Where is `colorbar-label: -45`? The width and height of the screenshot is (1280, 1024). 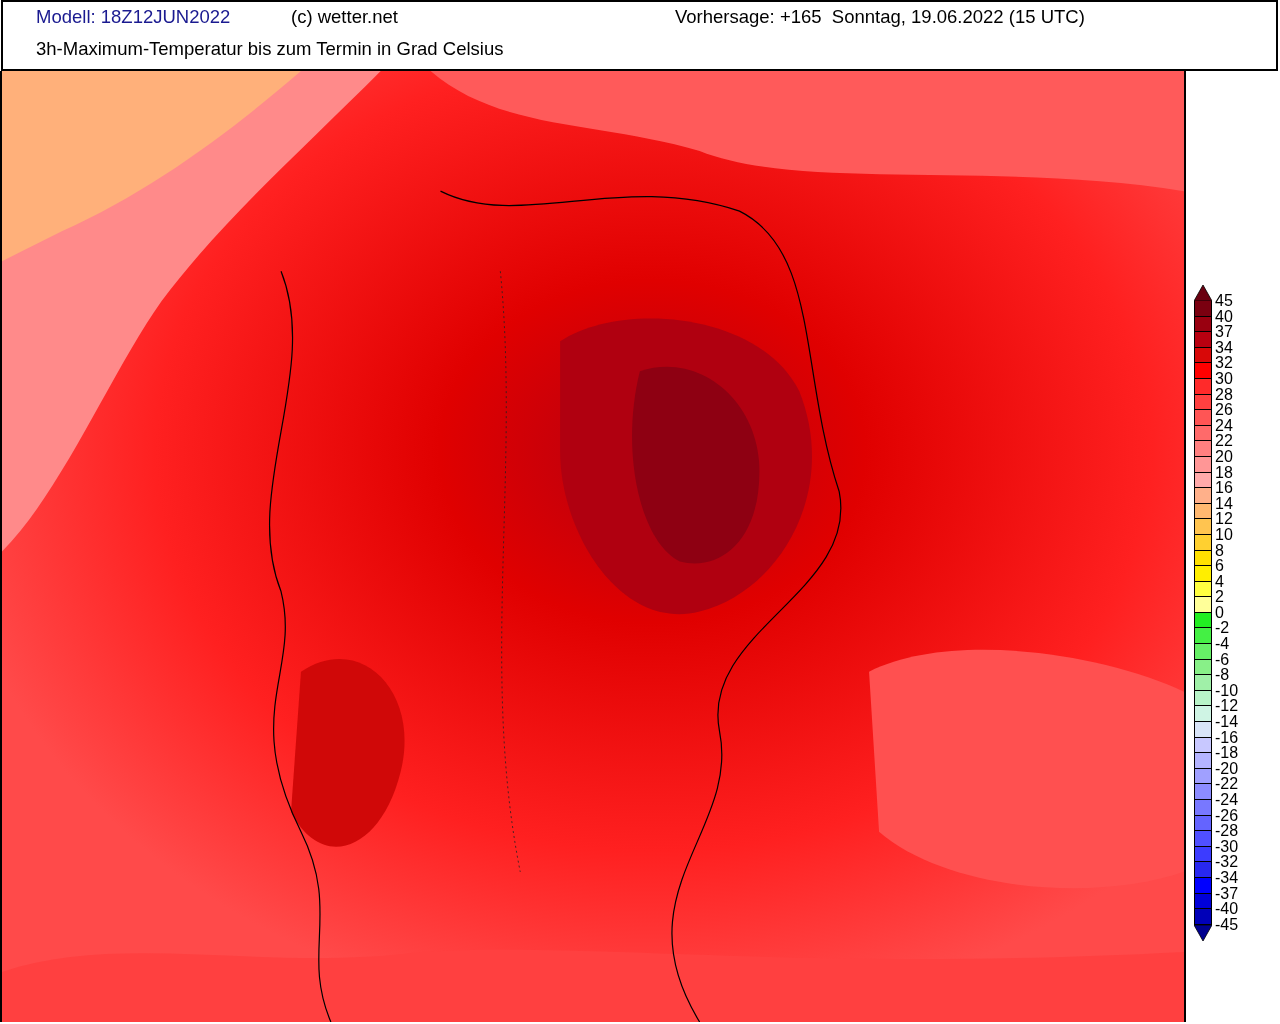
colorbar-label: -45 is located at coordinates (1227, 924).